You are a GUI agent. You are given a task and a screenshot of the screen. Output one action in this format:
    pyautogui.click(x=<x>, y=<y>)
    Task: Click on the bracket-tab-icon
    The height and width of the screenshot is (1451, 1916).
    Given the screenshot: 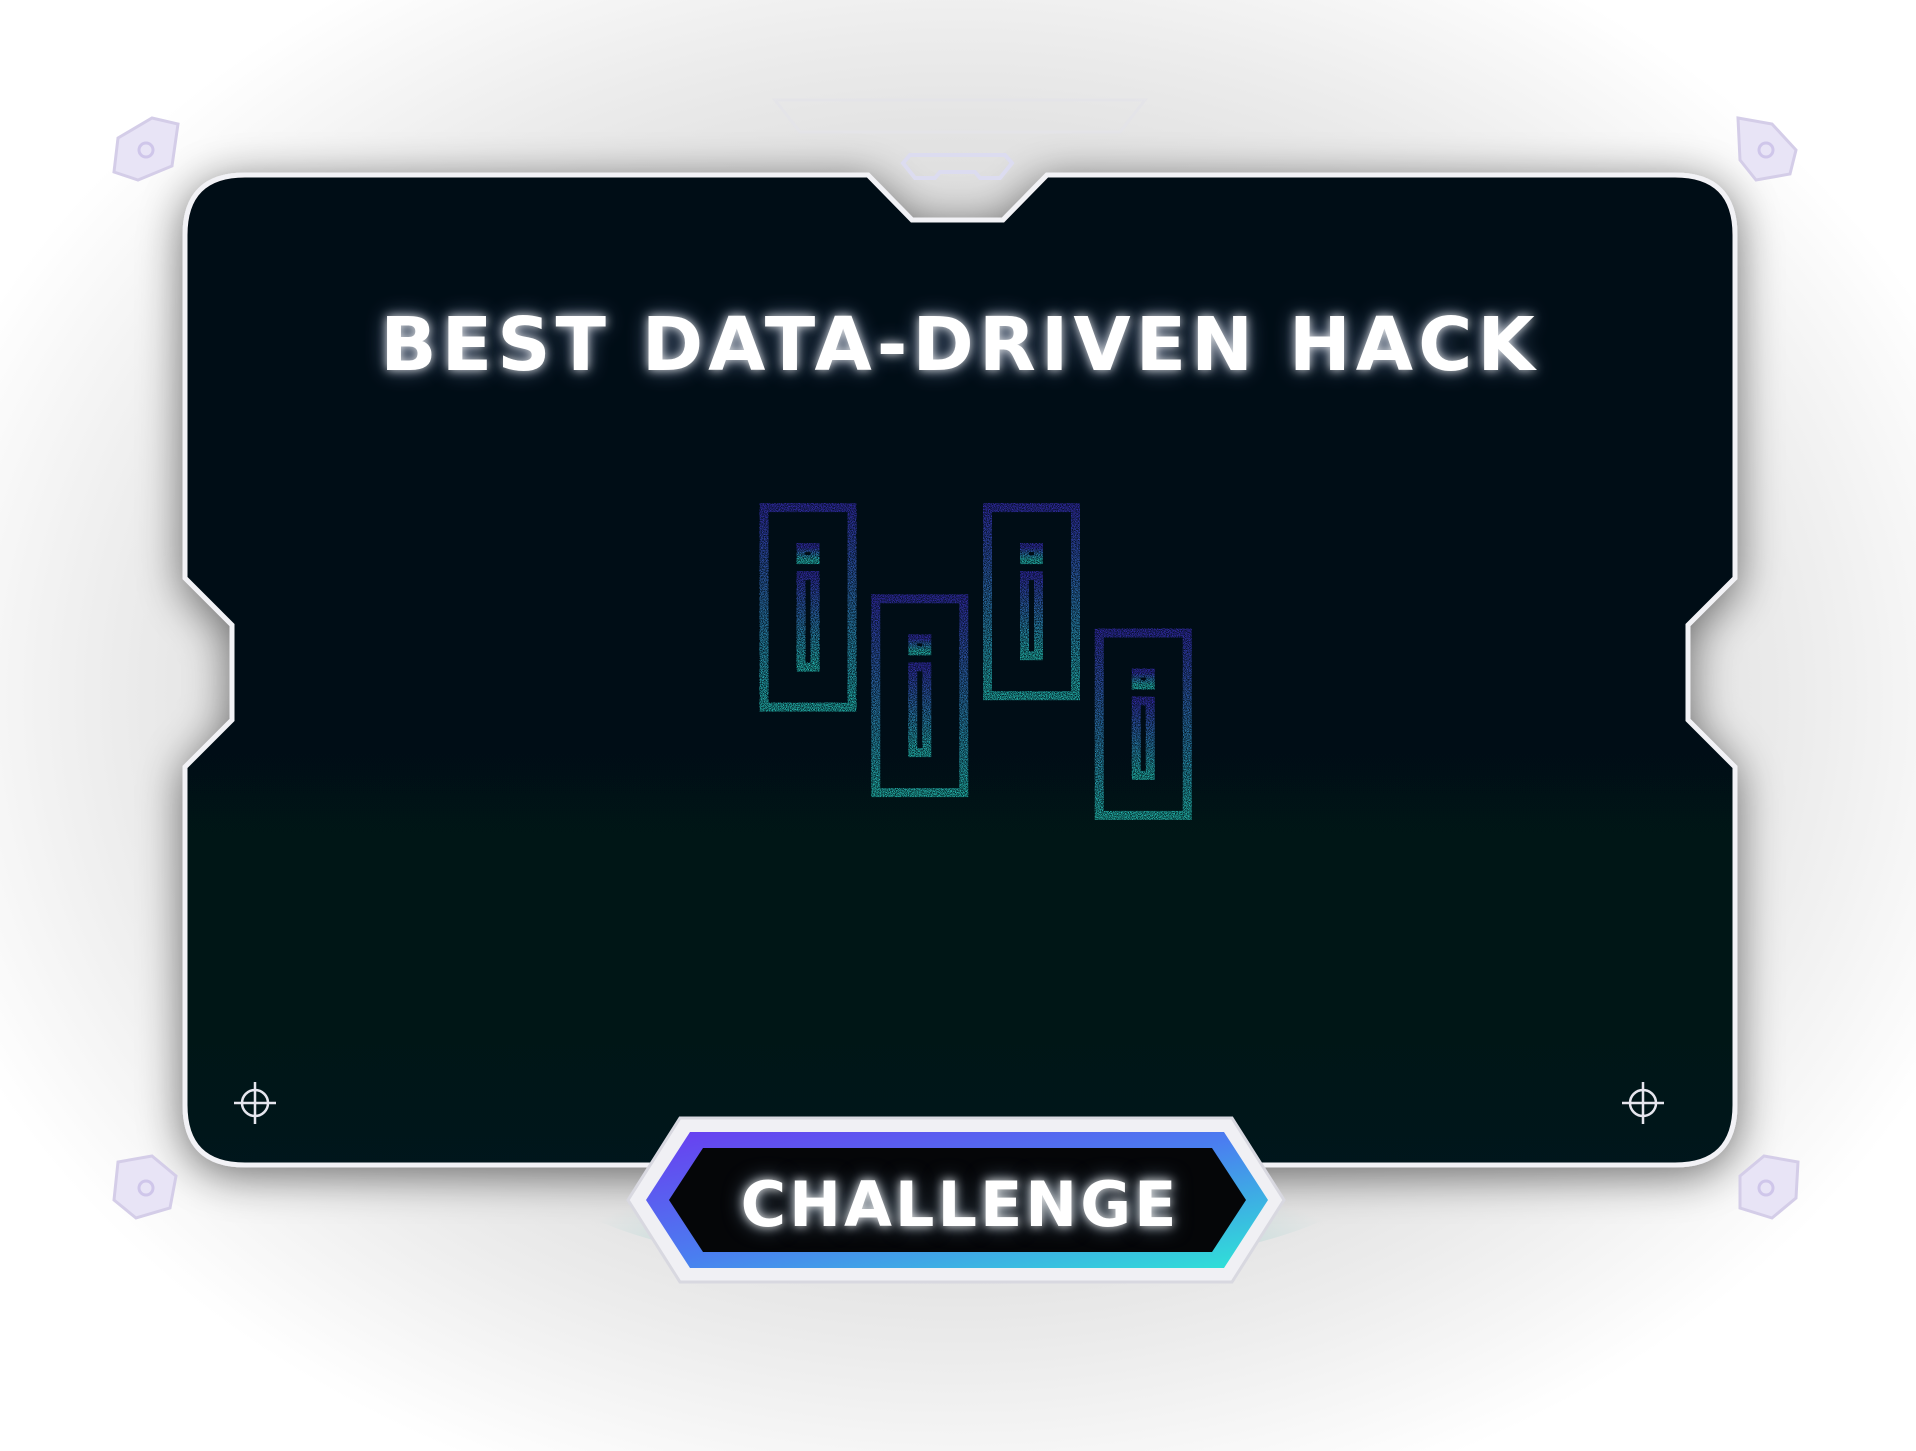 What is the action you would take?
    pyautogui.click(x=957, y=166)
    